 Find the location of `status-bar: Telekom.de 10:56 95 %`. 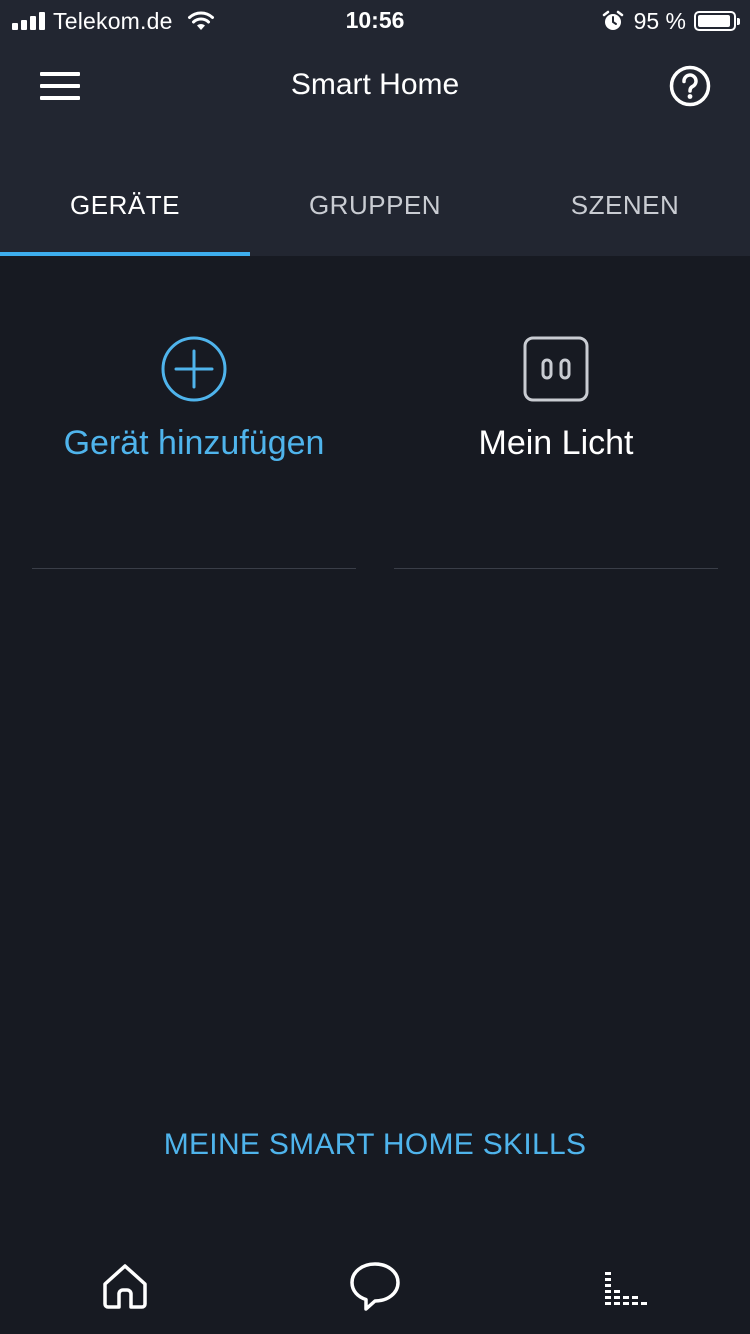

status-bar: Telekom.de 10:56 95 % is located at coordinates (375, 21).